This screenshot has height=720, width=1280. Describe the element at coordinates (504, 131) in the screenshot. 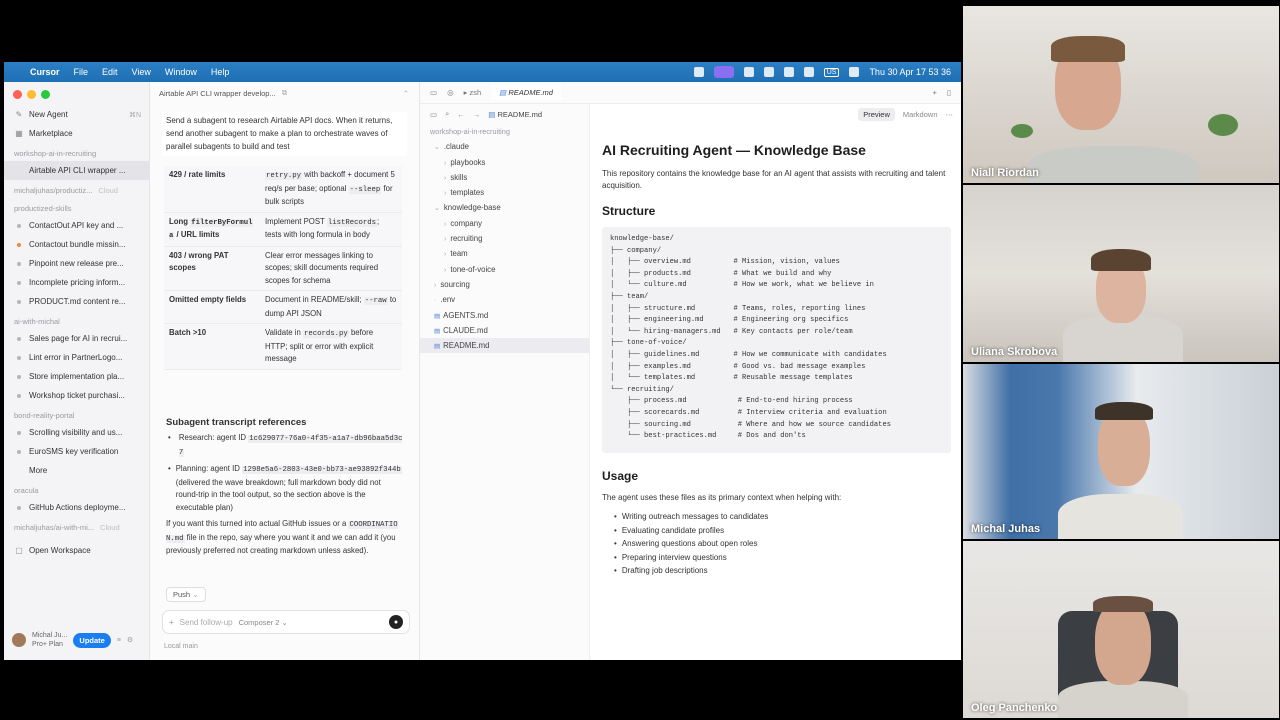

I see `tree-root: workshop-ai-in-recruiting` at that location.